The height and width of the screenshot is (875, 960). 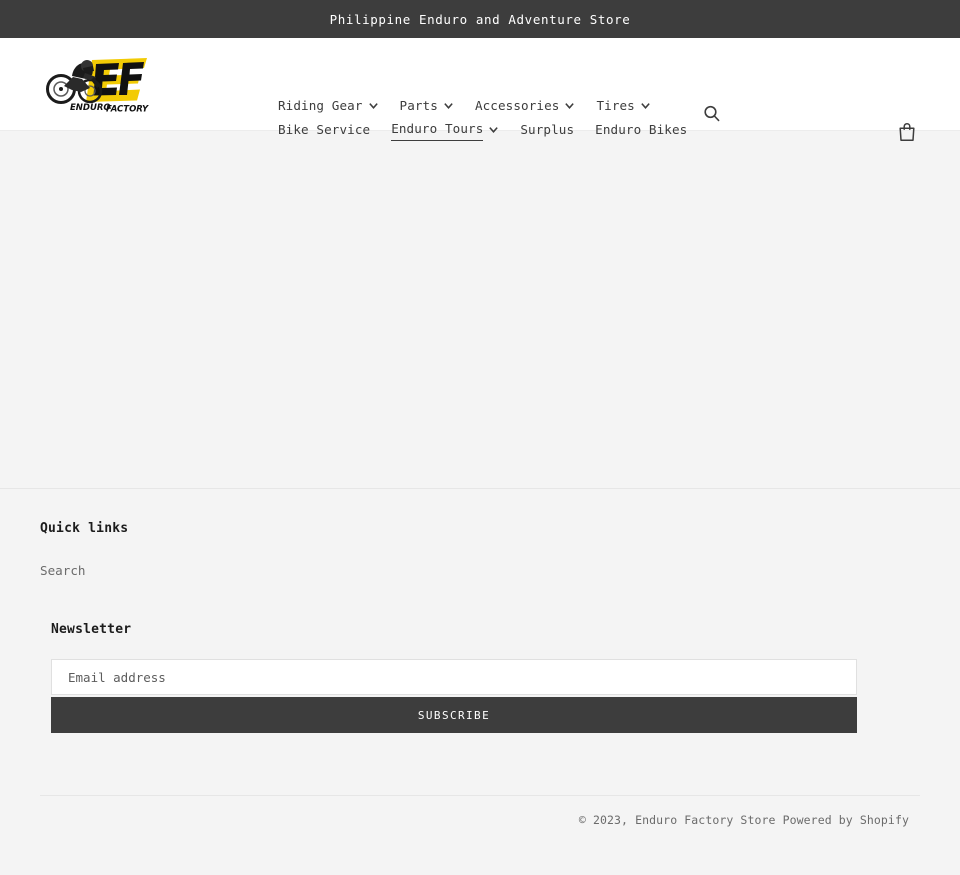 I want to click on nav-label: Riding Gear, so click(x=320, y=105).